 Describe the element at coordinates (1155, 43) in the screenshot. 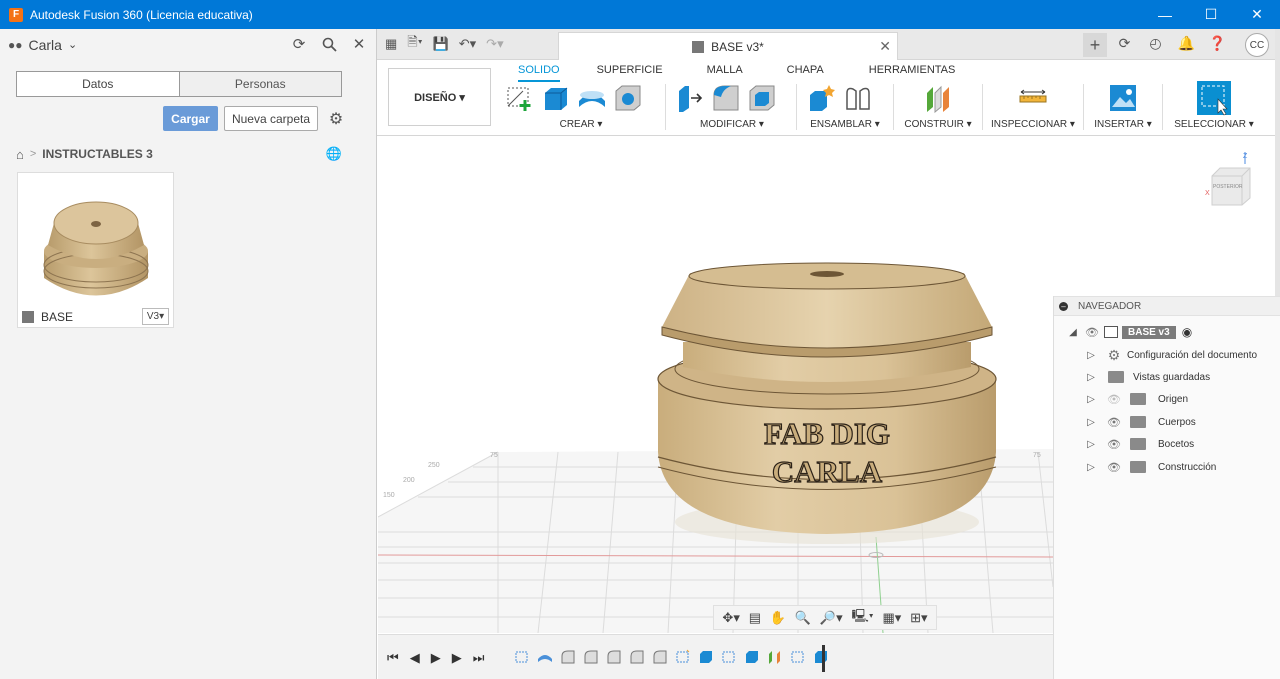

I see `job-status-icon: ◴` at that location.